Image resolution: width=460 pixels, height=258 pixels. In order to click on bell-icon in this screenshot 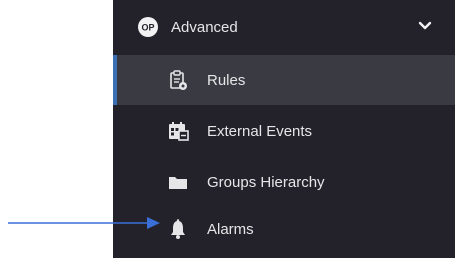, I will do `click(178, 229)`.